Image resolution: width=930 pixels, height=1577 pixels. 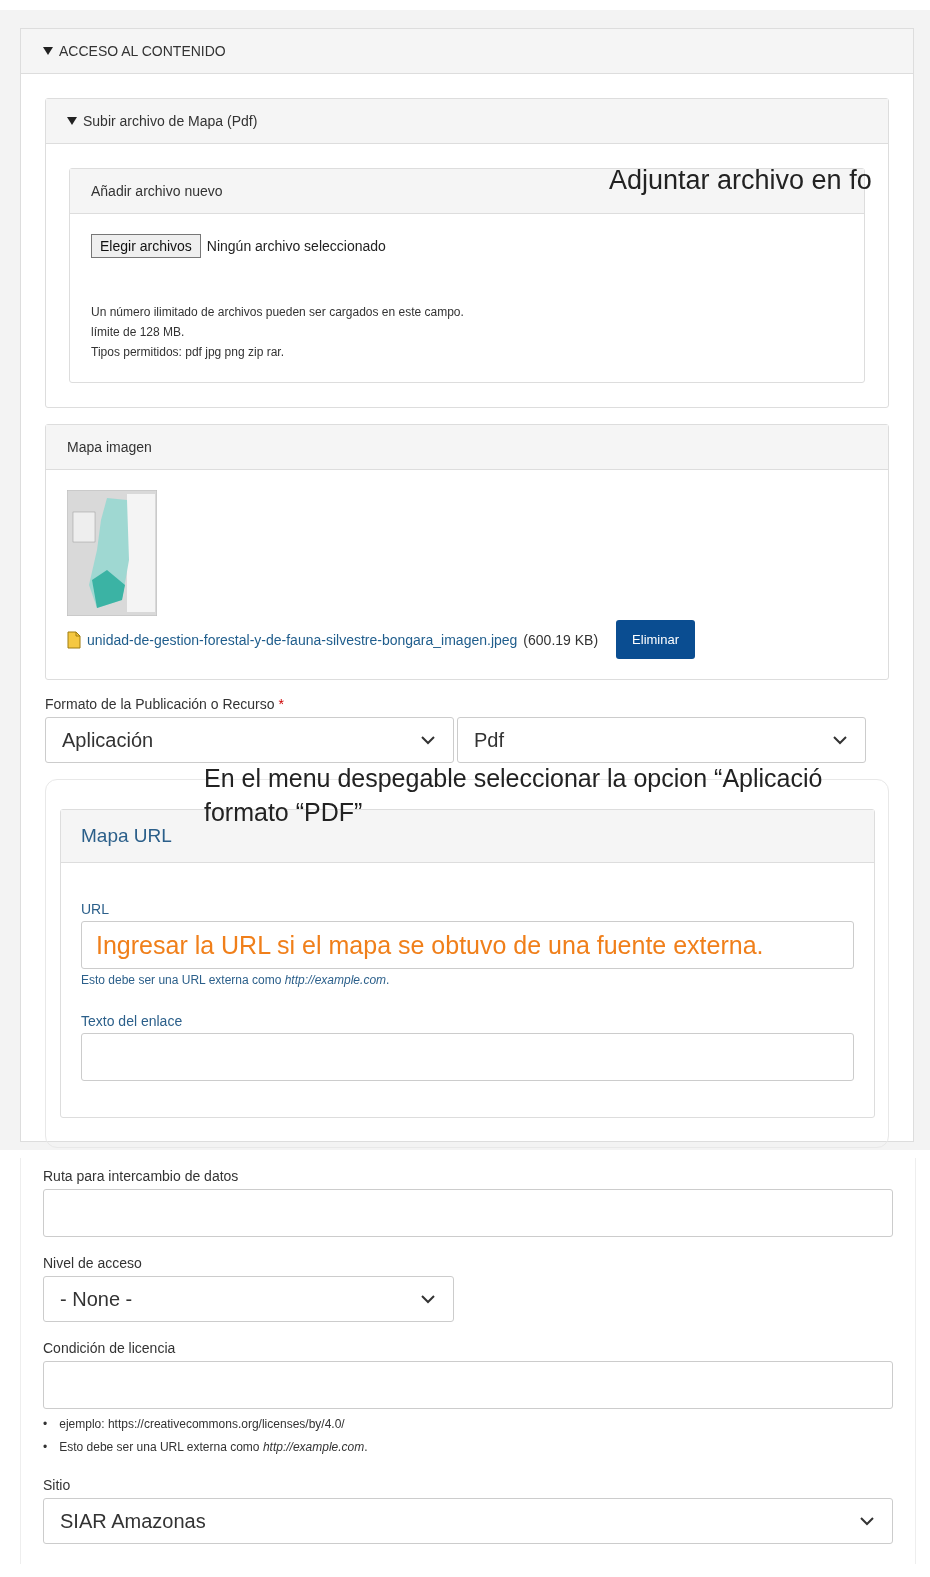 I want to click on field-label: Condición de licencia, so click(x=110, y=1348).